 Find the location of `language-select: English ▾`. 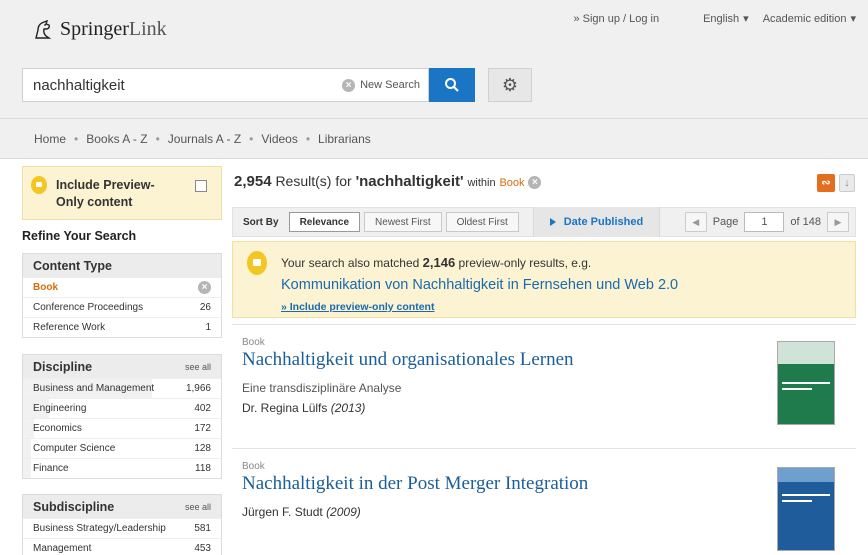

language-select: English ▾ is located at coordinates (726, 19).